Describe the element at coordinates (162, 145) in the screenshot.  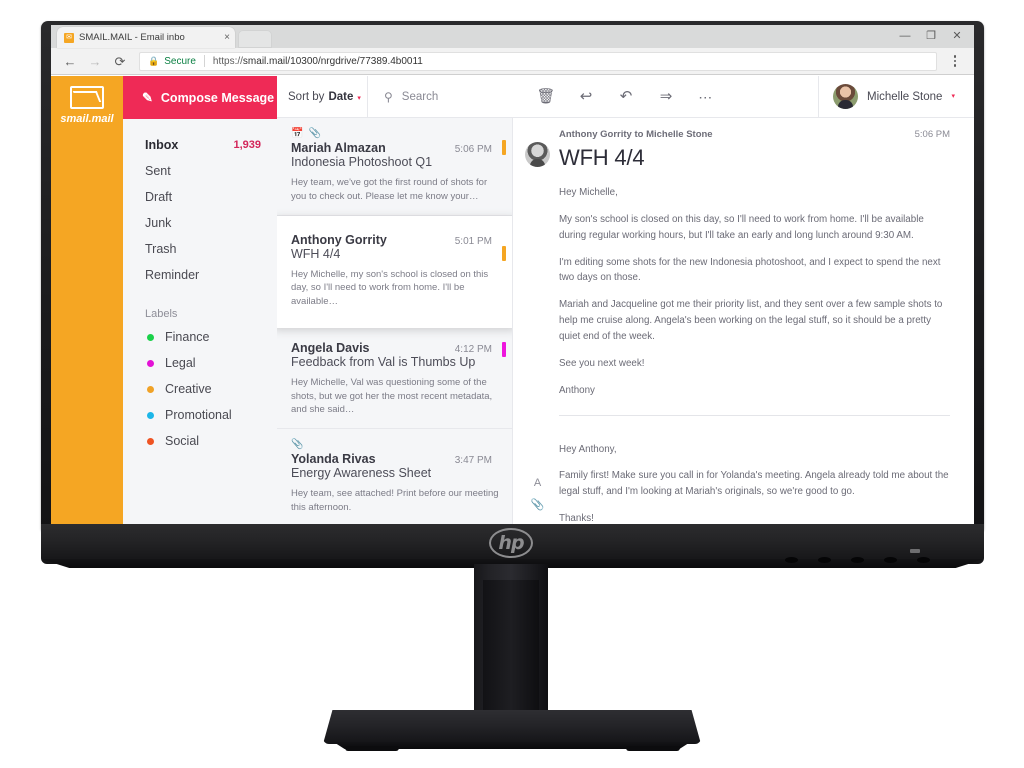
I see `sidebar-item-label: Inbox` at that location.